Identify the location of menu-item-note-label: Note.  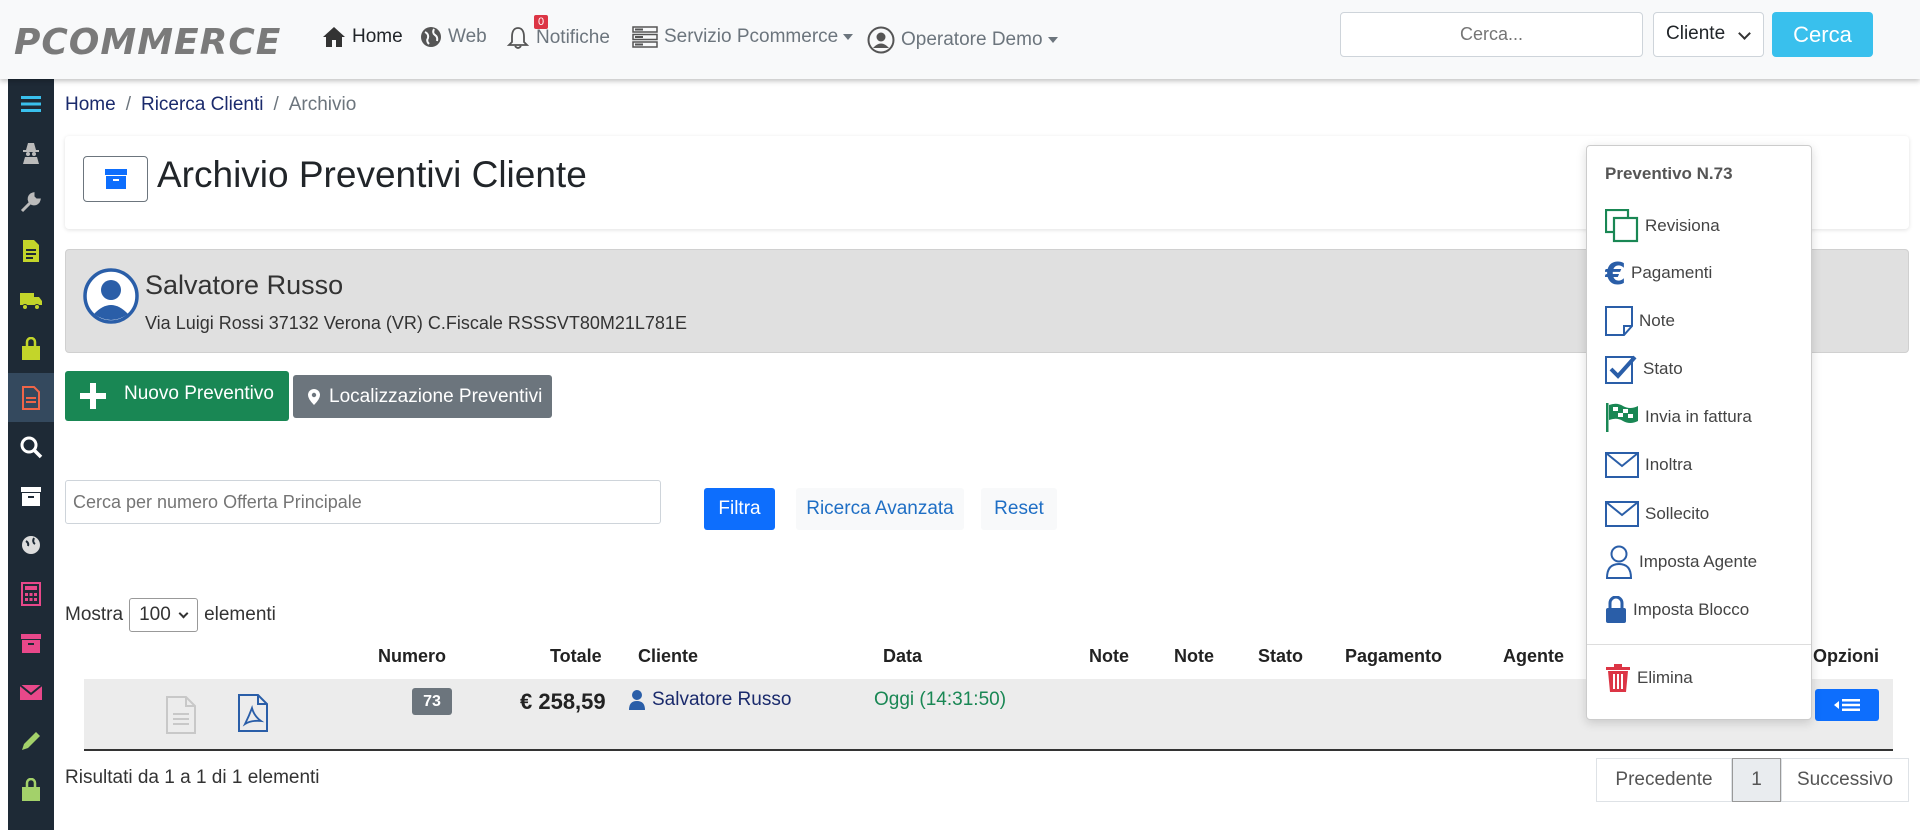
(1657, 320).